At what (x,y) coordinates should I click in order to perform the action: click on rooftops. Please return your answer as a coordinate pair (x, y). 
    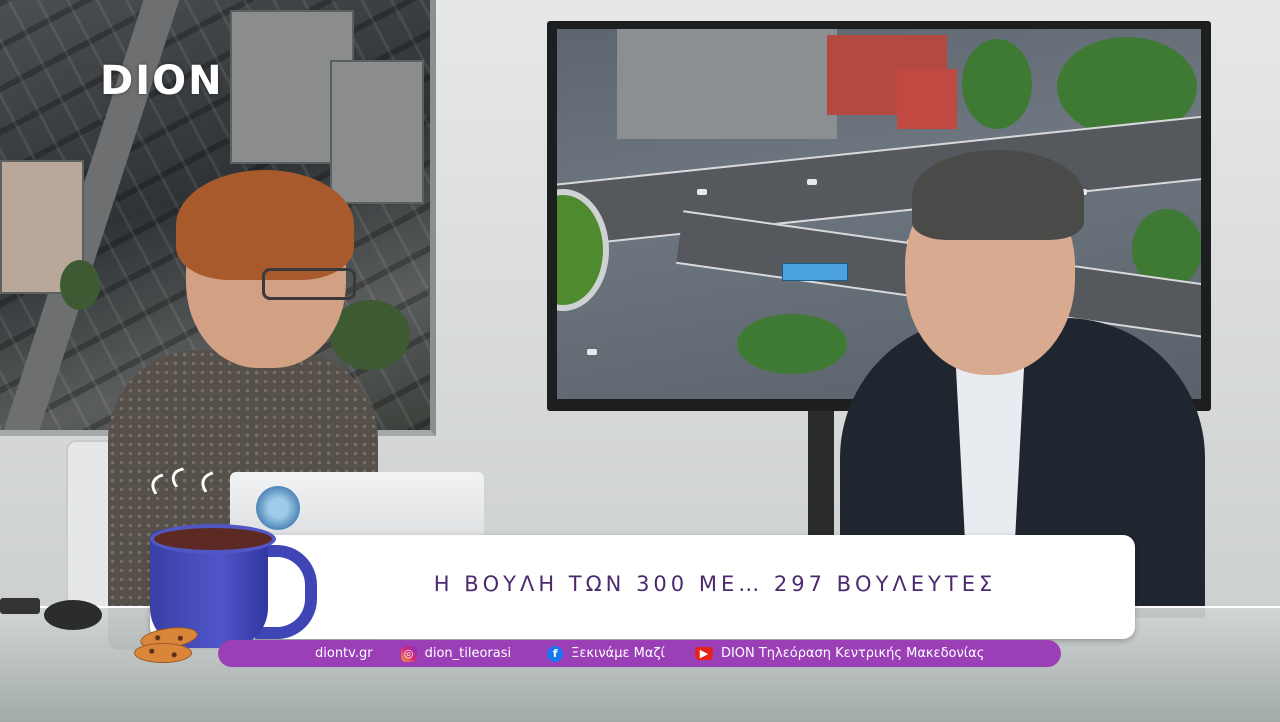
    Looking at the image, I should click on (727, 84).